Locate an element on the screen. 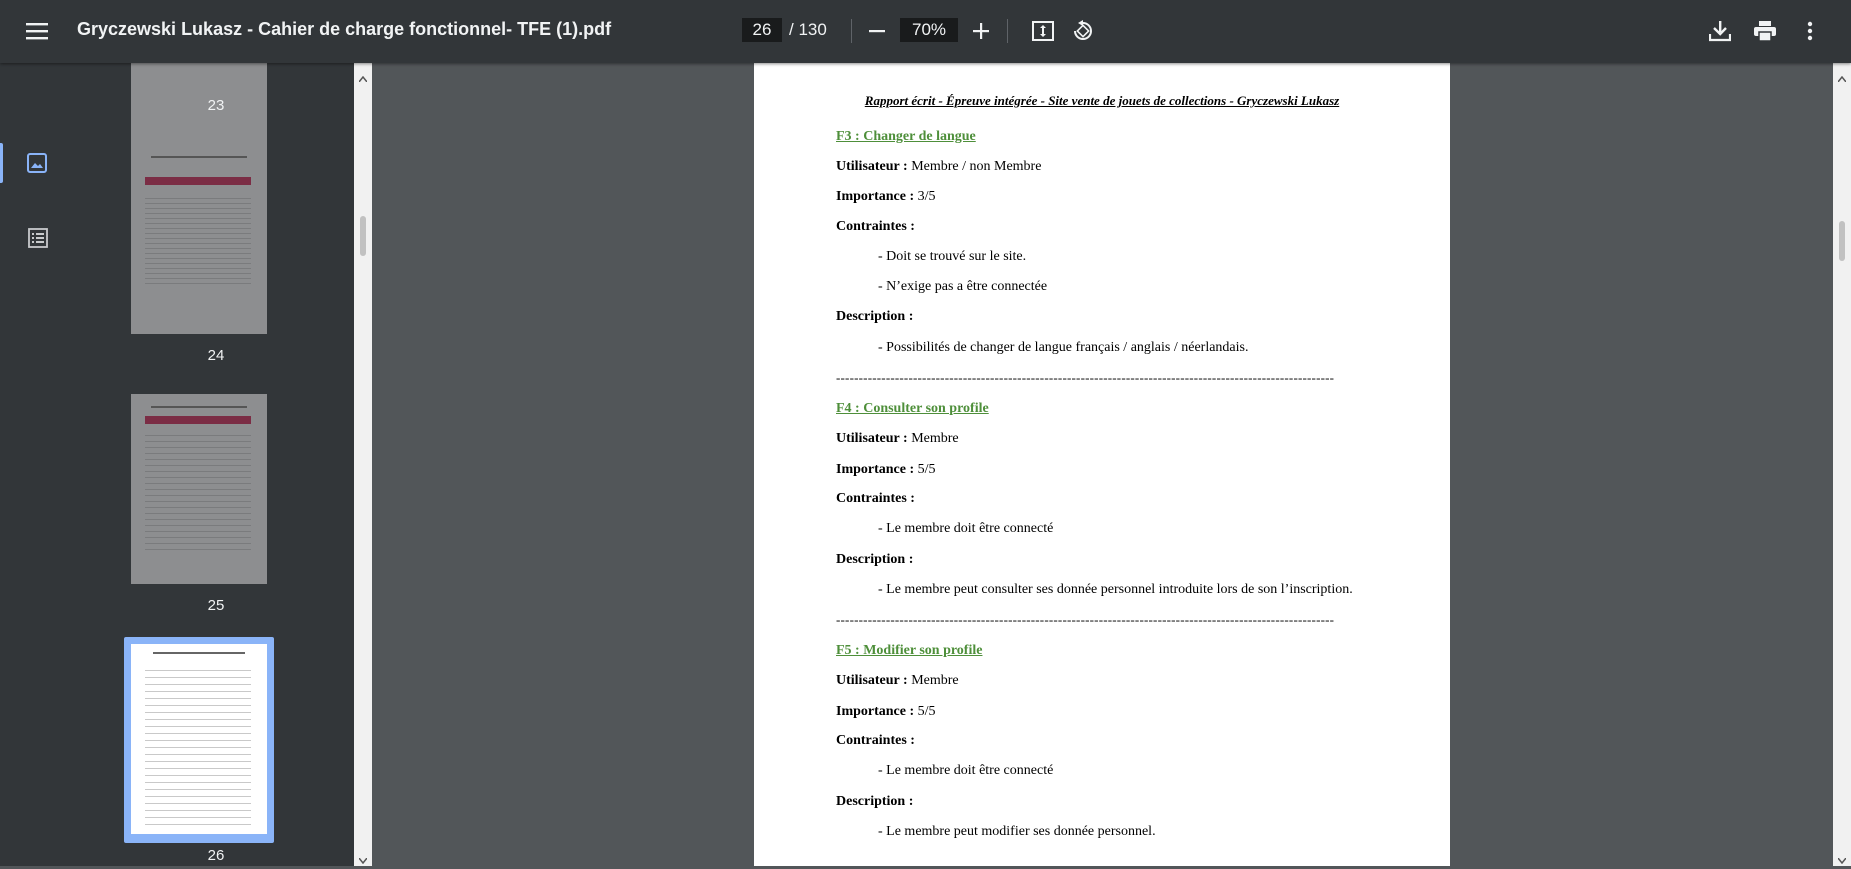 The image size is (1851, 869). print-icon is located at coordinates (1765, 31).